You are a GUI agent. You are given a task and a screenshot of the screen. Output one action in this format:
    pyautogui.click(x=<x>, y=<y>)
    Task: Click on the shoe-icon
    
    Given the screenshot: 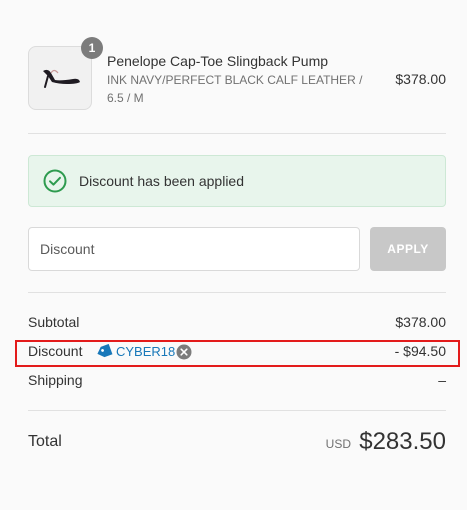 What is the action you would take?
    pyautogui.click(x=61, y=78)
    